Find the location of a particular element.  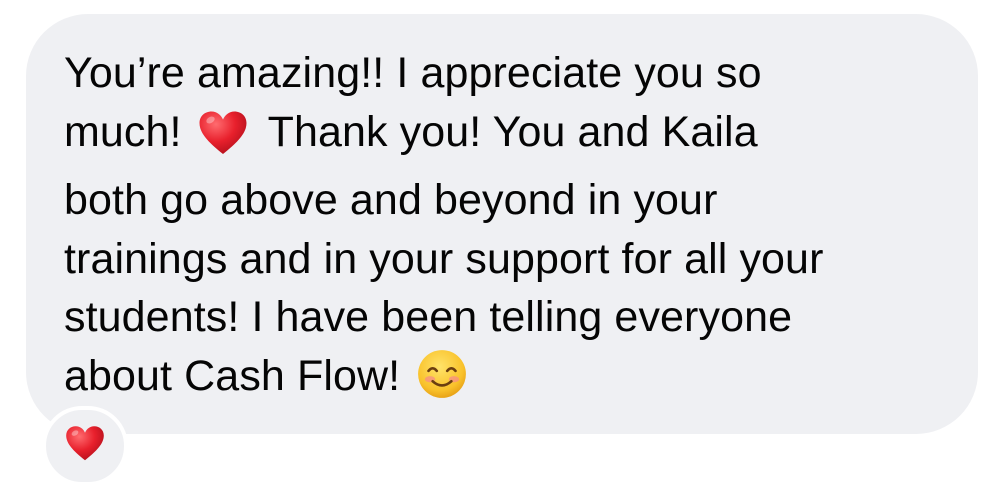

message-line: about Cash Flow! is located at coordinates (514, 381).